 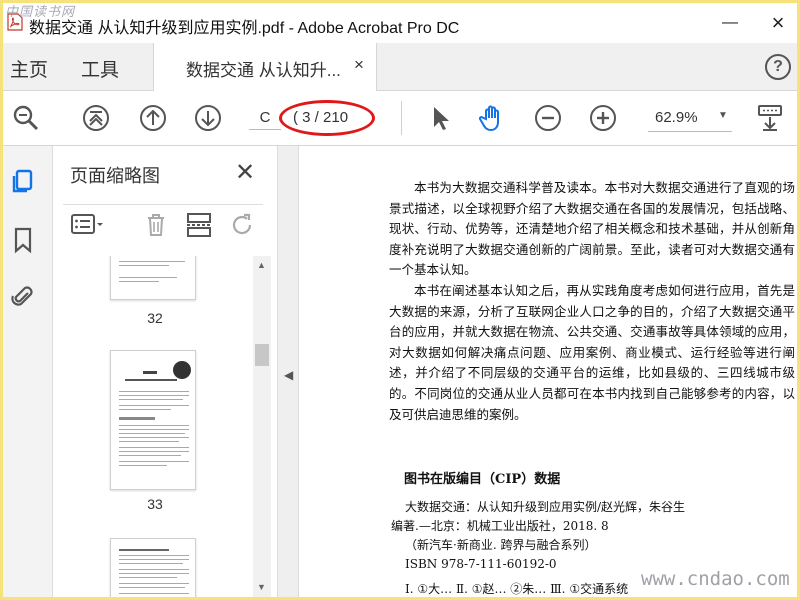 I want to click on tab-document: 数据交通 从认知升... ×, so click(x=265, y=67).